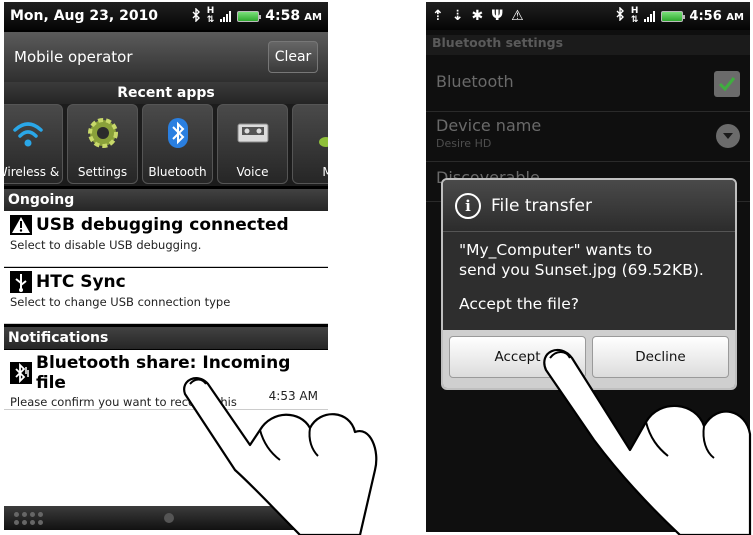 Image resolution: width=753 pixels, height=535 pixels. What do you see at coordinates (169, 518) in the screenshot?
I see `handle-knob` at bounding box center [169, 518].